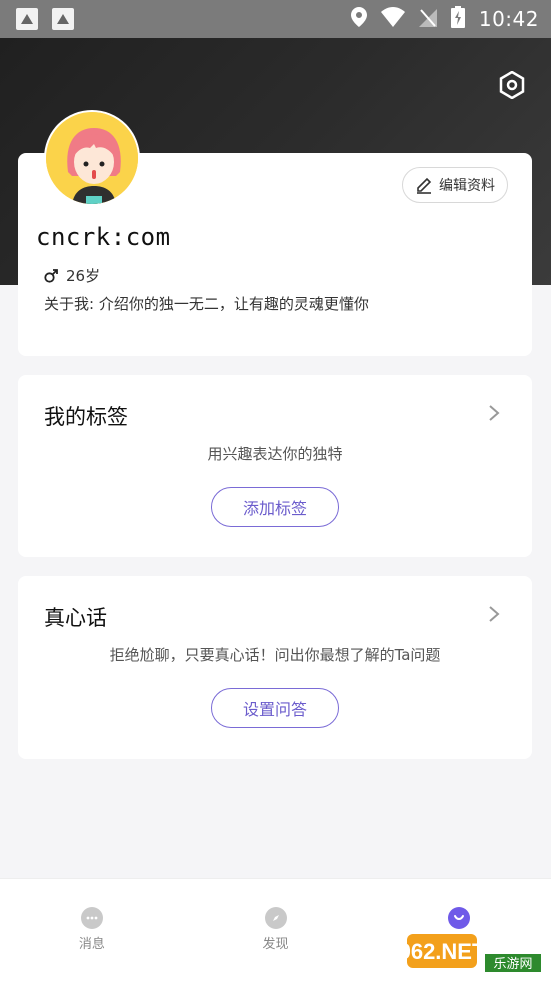  I want to click on status-bar: 10:42, so click(275, 19).